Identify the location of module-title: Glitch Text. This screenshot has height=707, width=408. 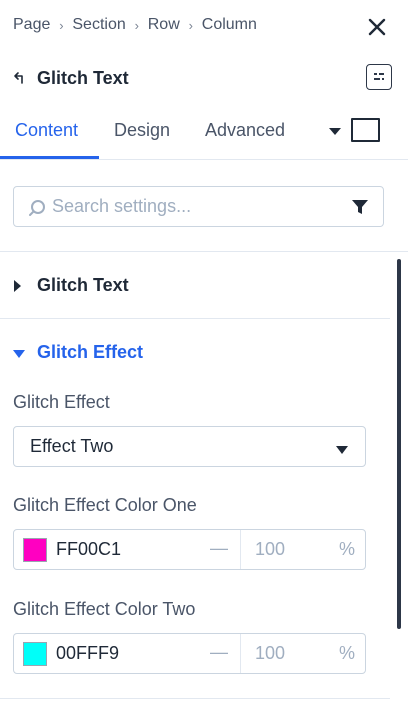
(83, 77).